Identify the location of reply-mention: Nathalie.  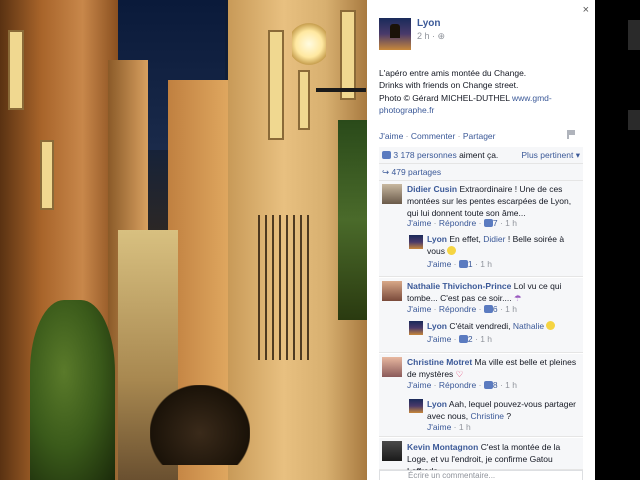
(528, 326).